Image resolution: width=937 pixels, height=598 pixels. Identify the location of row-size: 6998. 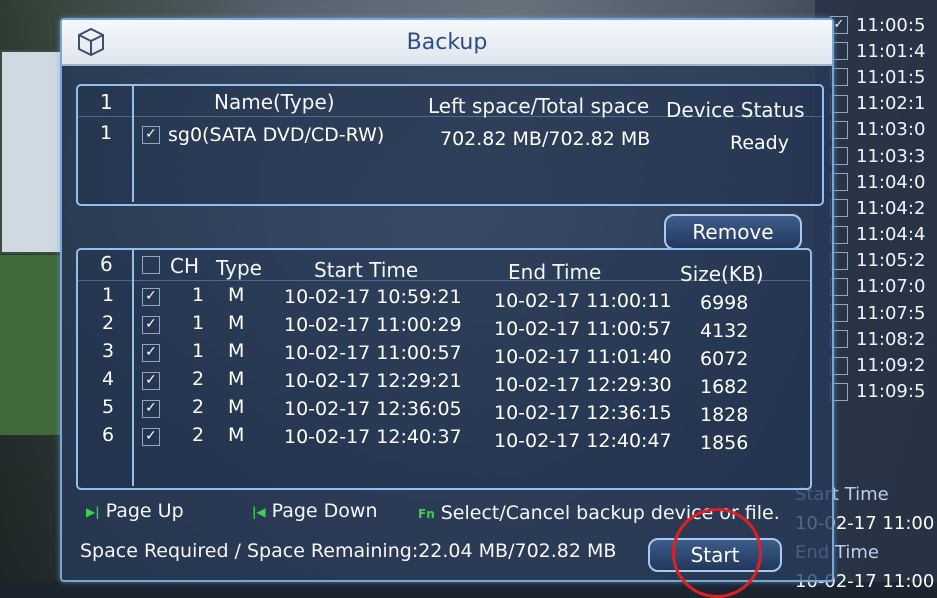
(724, 303).